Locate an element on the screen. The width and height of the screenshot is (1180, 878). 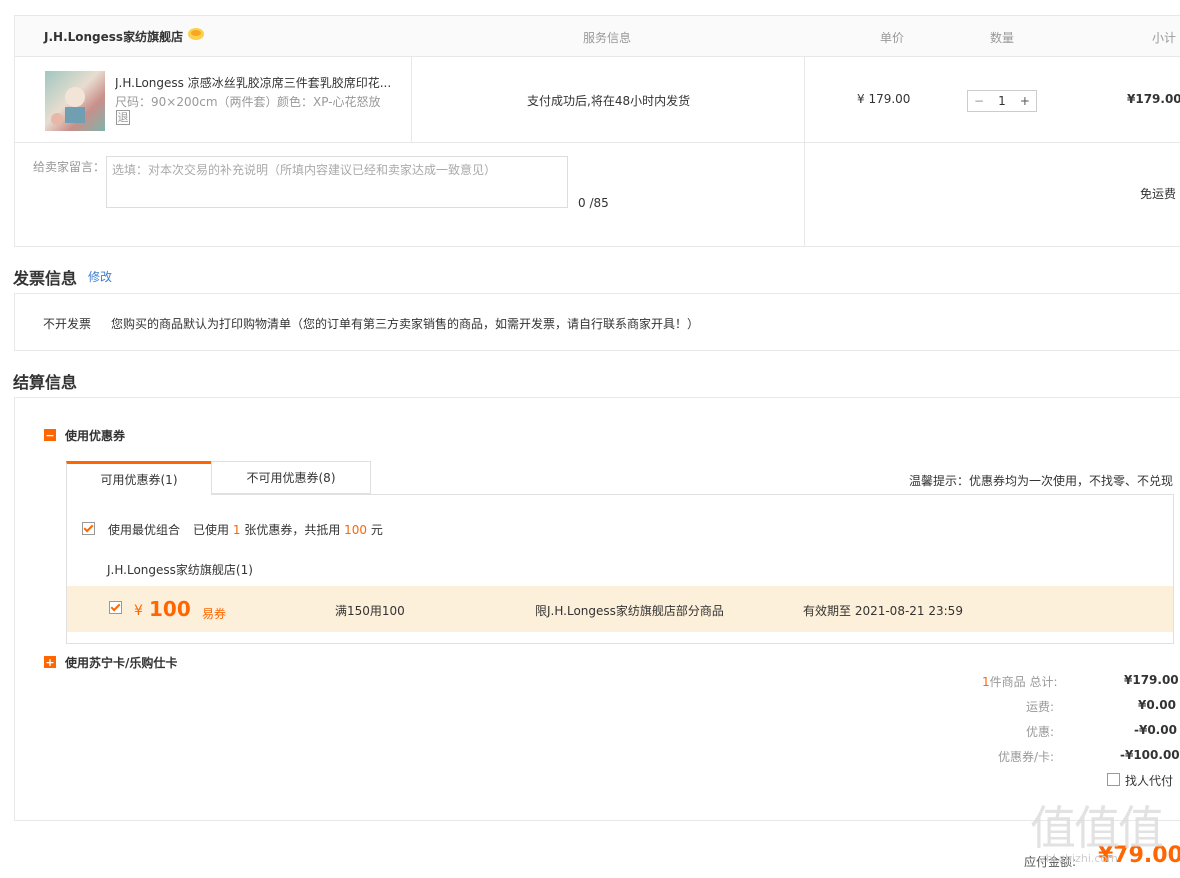
coupon-checkbox is located at coordinates (115, 607).